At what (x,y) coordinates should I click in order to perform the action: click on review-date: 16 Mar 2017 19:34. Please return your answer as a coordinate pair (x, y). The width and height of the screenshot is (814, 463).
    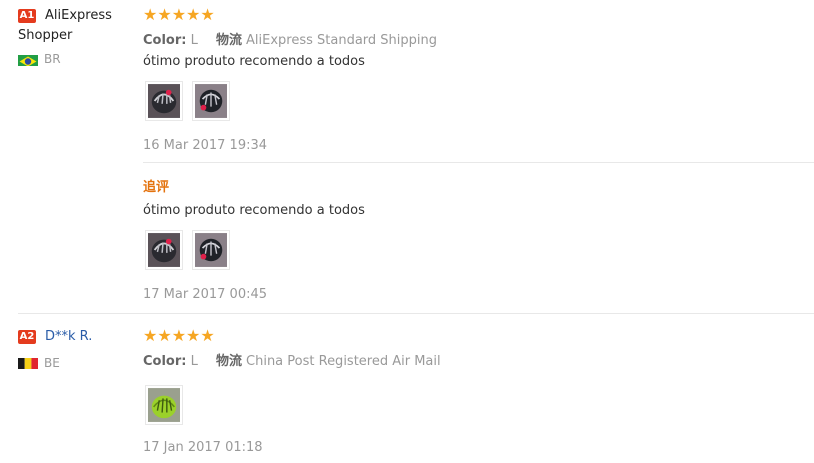
    Looking at the image, I should click on (205, 145).